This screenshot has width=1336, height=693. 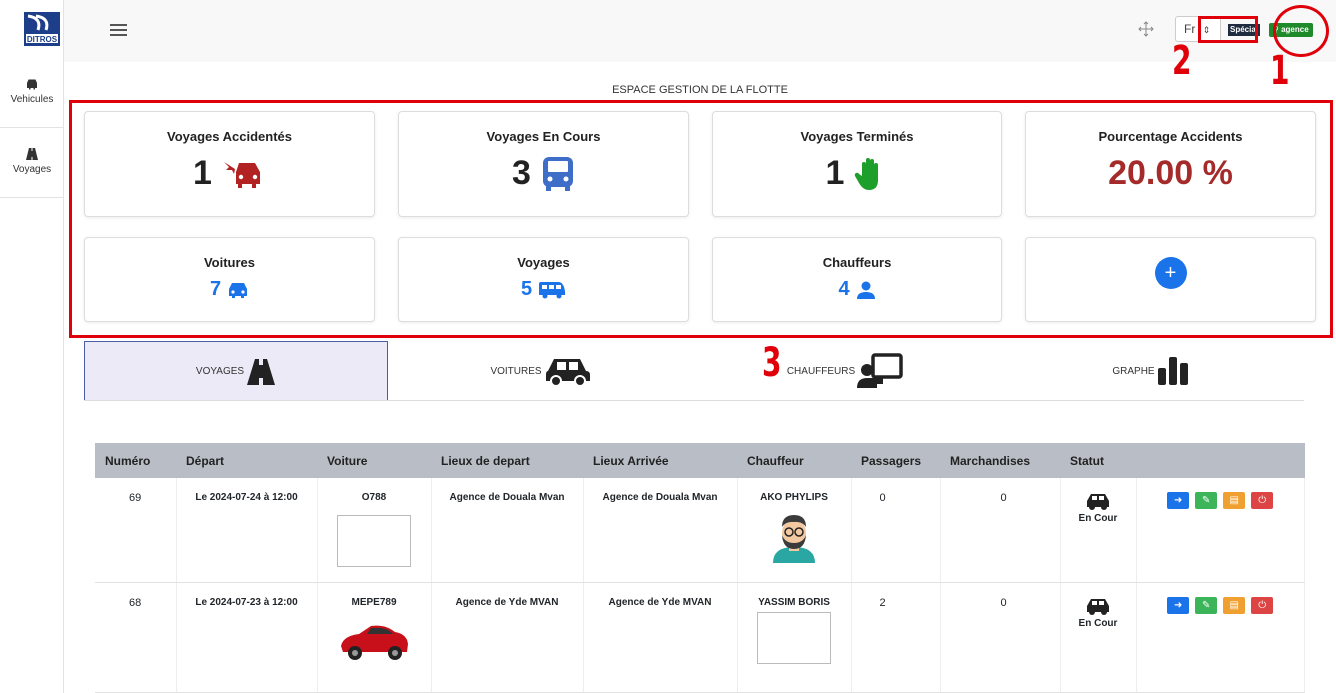 I want to click on driver-name: YASSIM BORIS, so click(x=794, y=602).